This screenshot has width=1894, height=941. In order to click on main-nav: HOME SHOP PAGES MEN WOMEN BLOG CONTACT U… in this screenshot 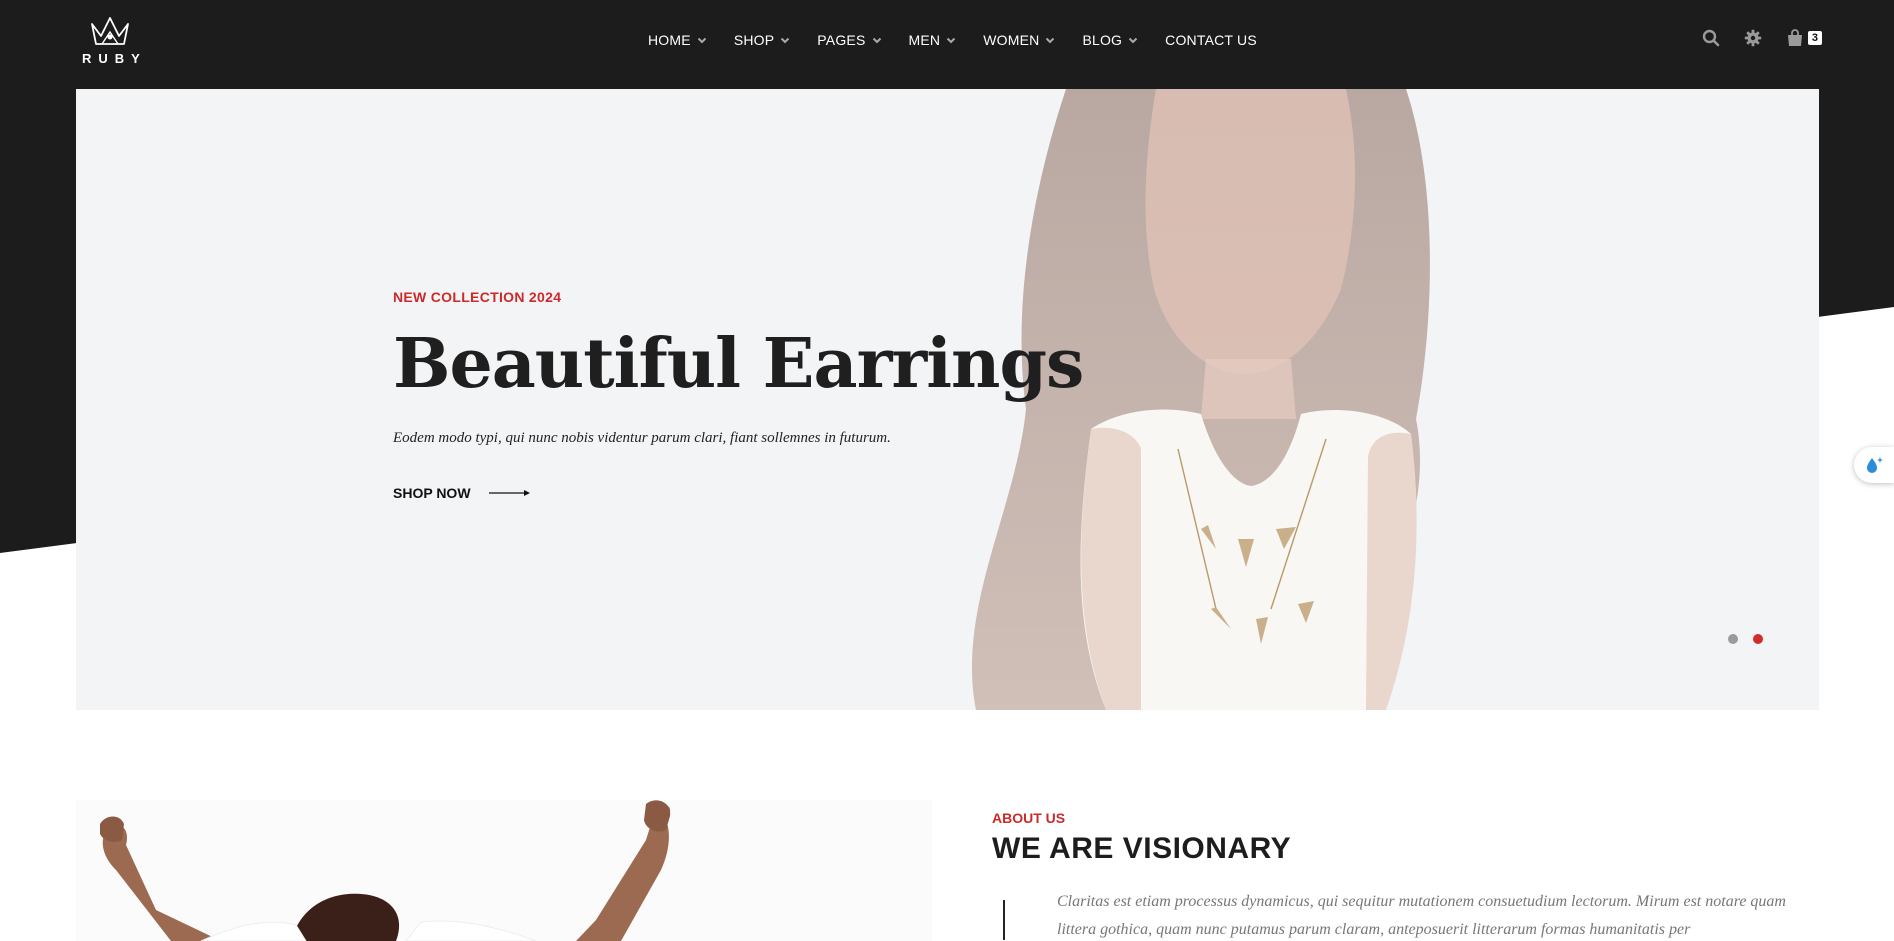, I will do `click(952, 40)`.